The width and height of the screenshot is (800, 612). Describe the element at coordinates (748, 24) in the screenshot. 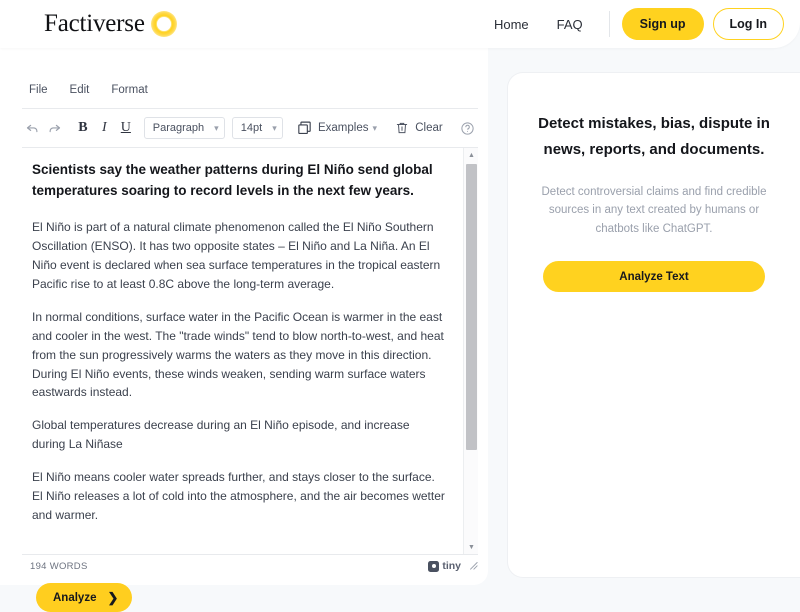

I see `login-button: Log In` at that location.